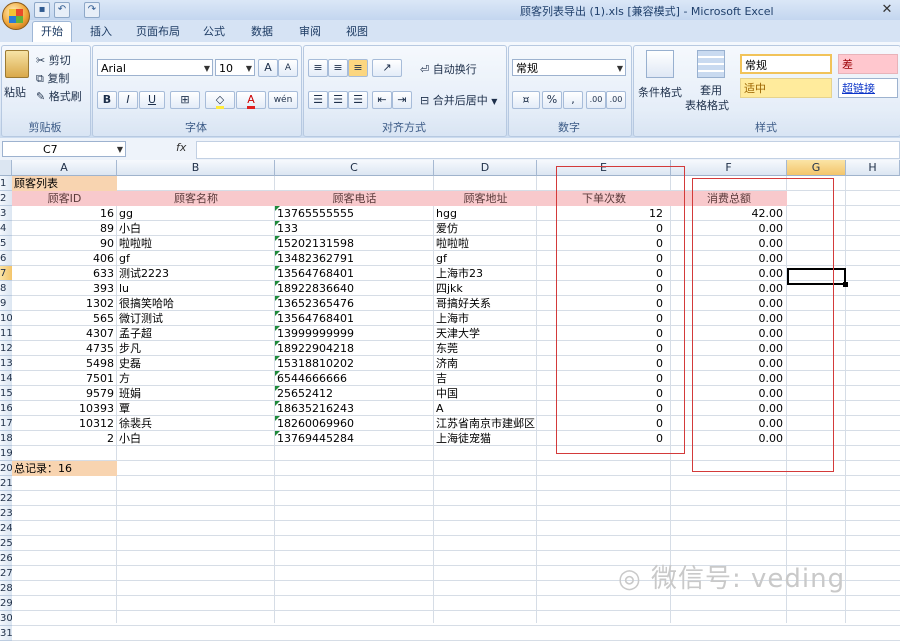  What do you see at coordinates (382, 100) in the screenshot?
I see `decrease-indent-button: ⇤` at bounding box center [382, 100].